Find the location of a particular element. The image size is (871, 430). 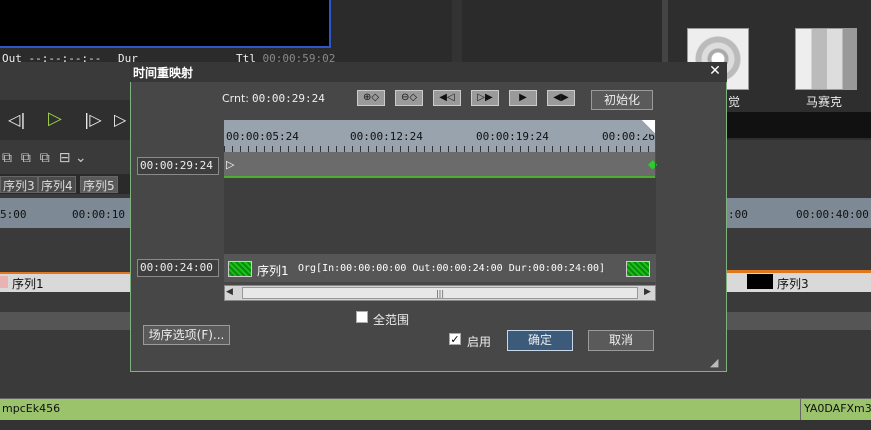

close-icon: ✕ is located at coordinates (715, 71).